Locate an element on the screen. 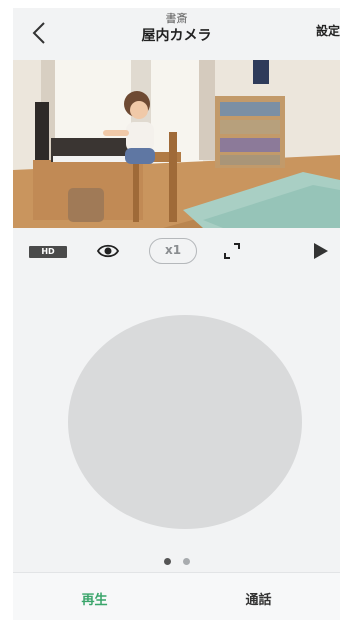 This screenshot has width=350, height=622. page-dot is located at coordinates (186, 561).